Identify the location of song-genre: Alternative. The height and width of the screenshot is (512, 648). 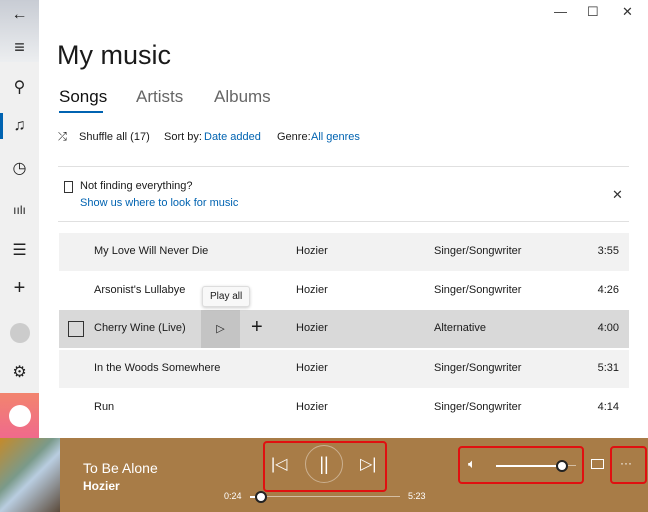
(460, 328).